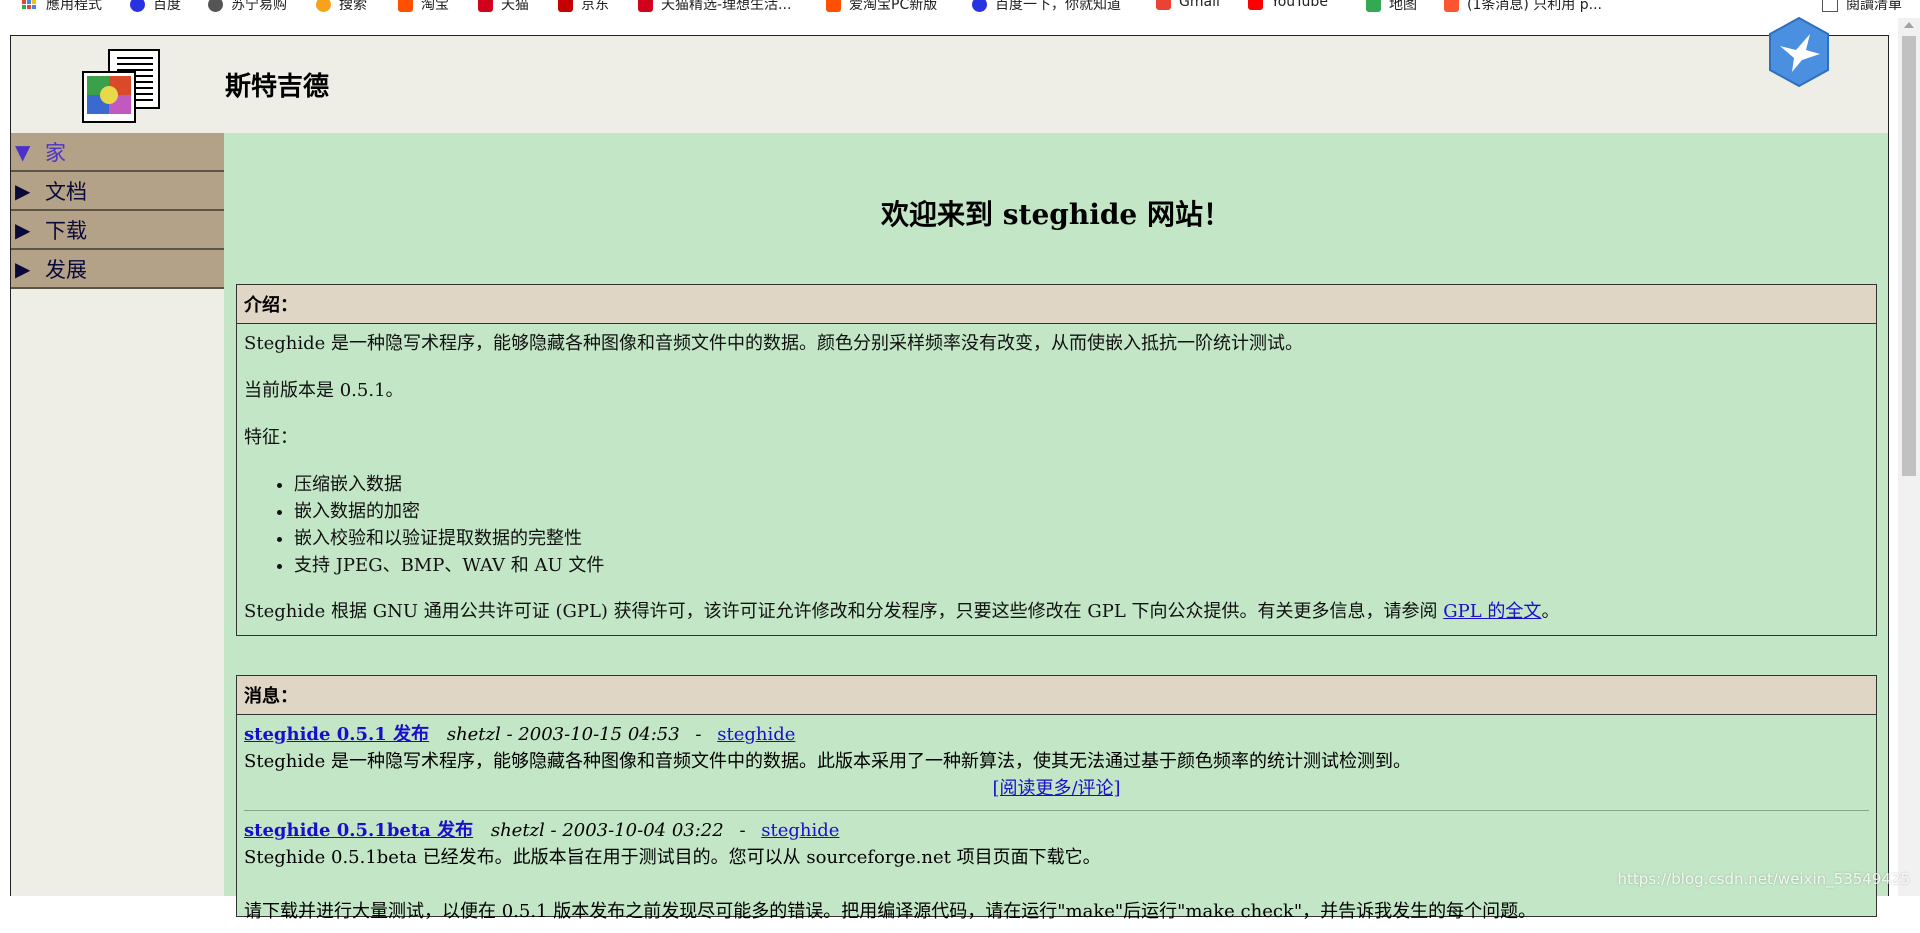  I want to click on list-item: 支持 JPEG、BMP、WAV 和 AU 文件, so click(1081, 565).